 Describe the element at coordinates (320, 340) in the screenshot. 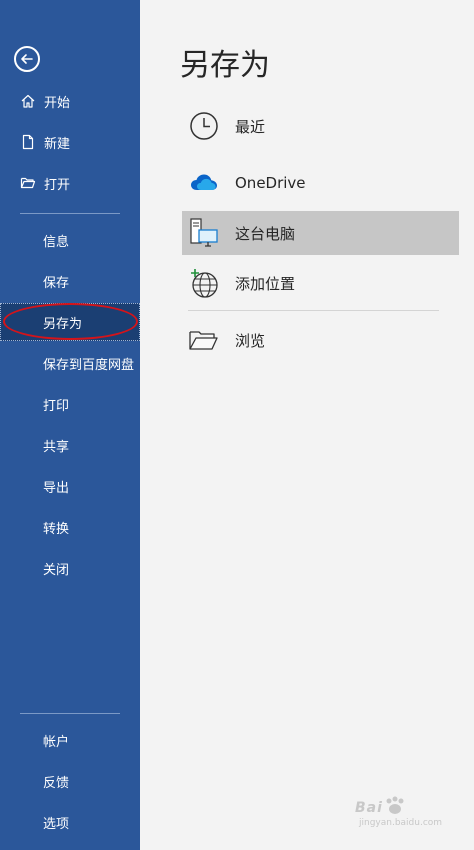

I see `location-browse: 浏览` at that location.